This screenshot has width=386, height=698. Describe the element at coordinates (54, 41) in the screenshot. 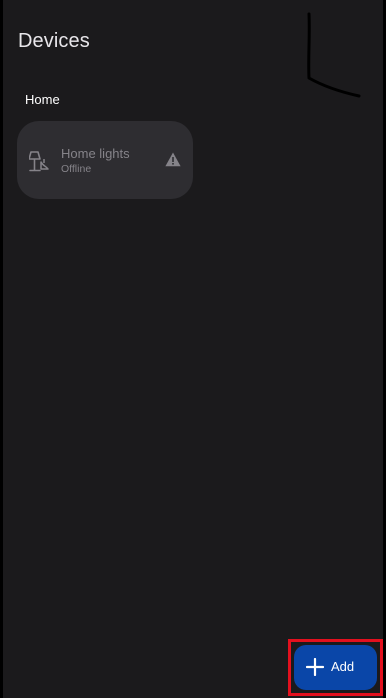

I see `page-title: Devices` at that location.